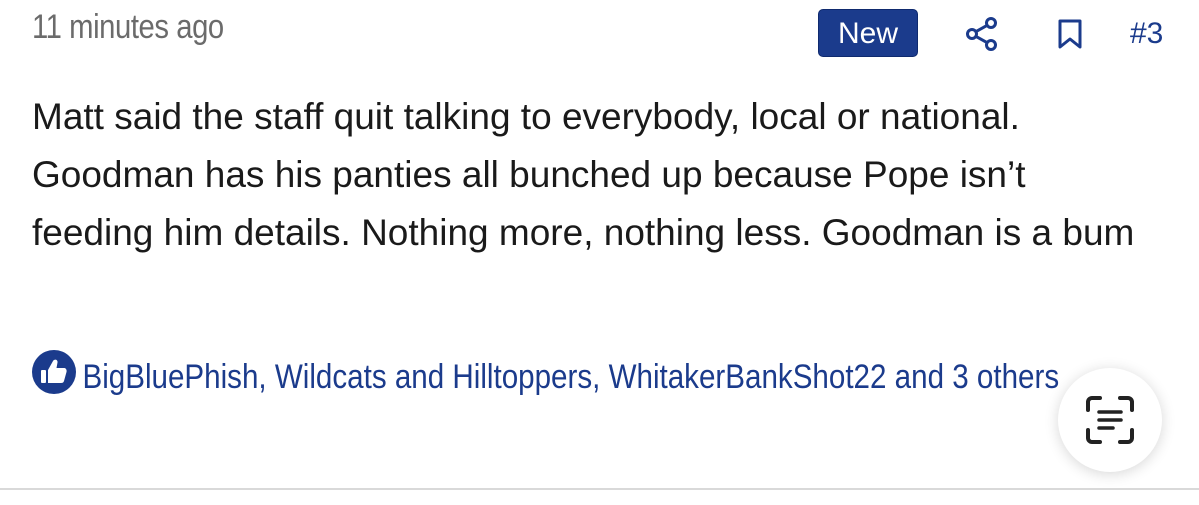 The image size is (1199, 505). I want to click on bookmark-icon, so click(1070, 34).